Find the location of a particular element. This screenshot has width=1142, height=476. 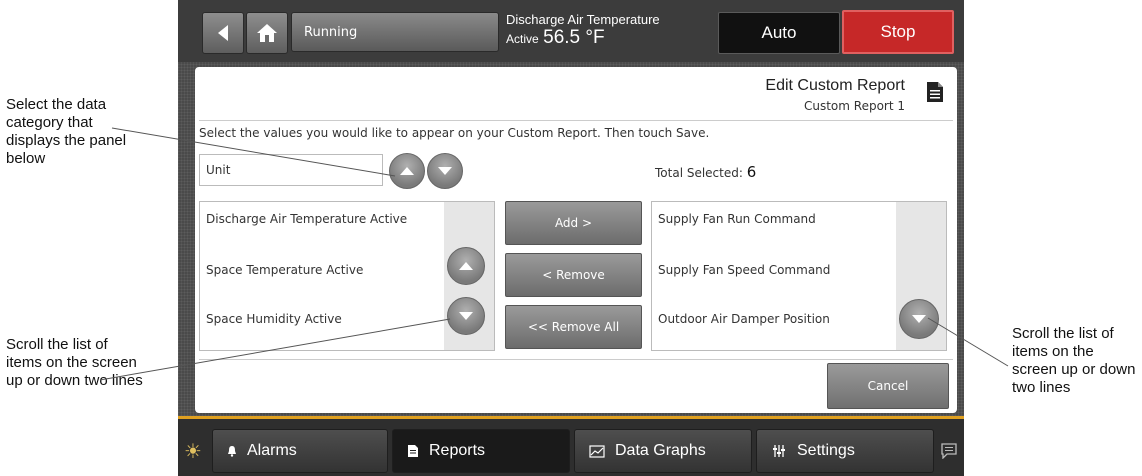

category-value: Unit is located at coordinates (218, 170).